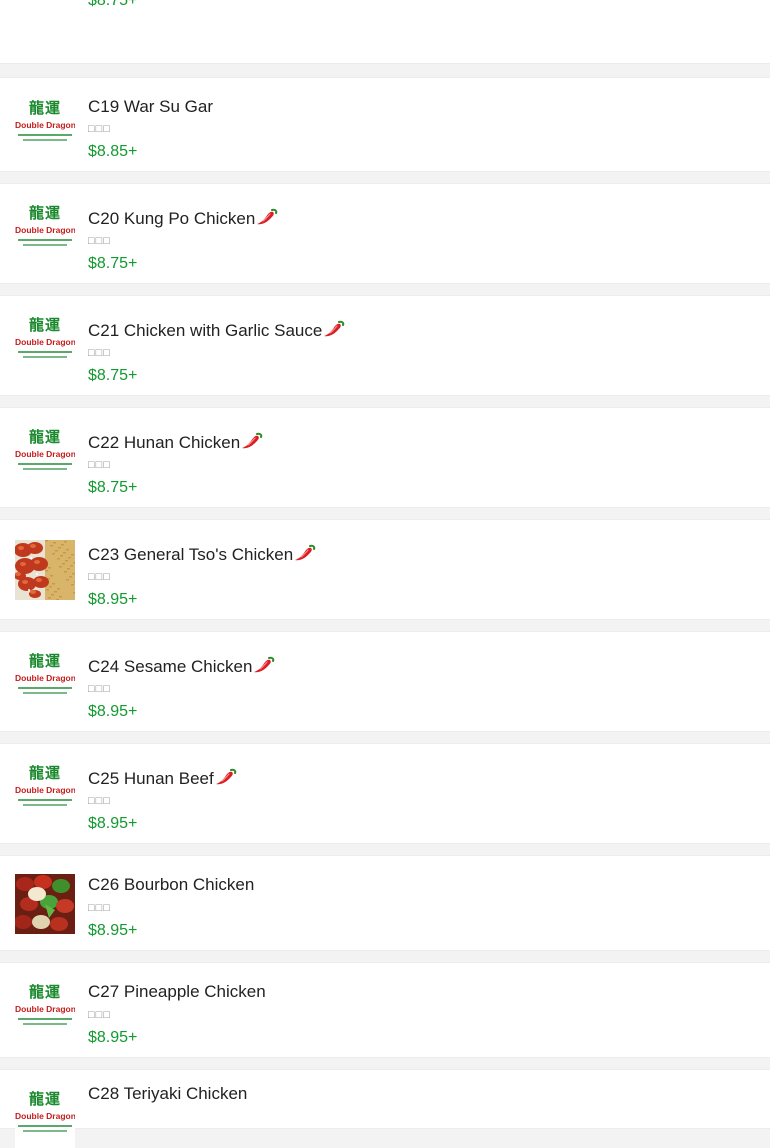  What do you see at coordinates (170, 666) in the screenshot?
I see `menu-item-name-text: C24 Sesame Chicken` at bounding box center [170, 666].